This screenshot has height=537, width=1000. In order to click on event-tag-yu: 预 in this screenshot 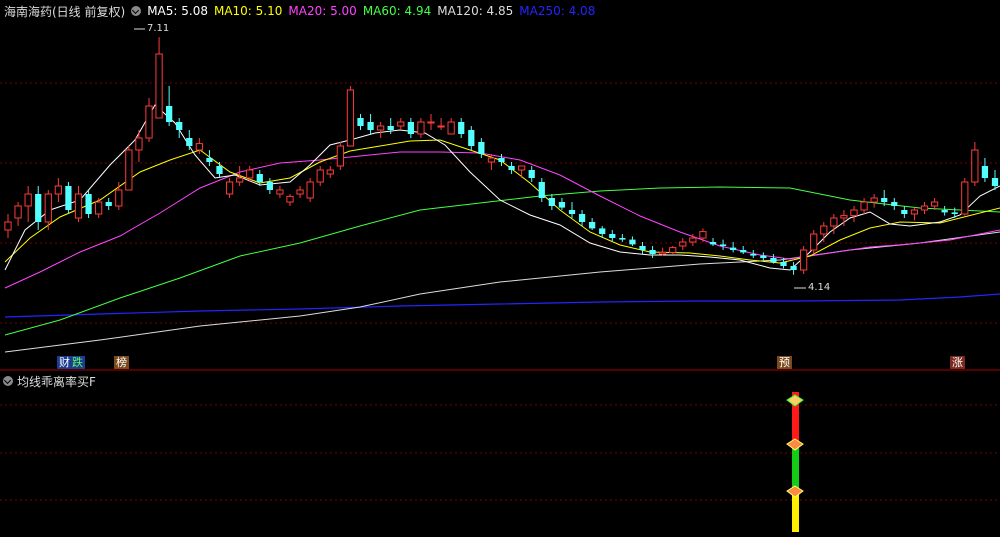, I will do `click(784, 362)`.